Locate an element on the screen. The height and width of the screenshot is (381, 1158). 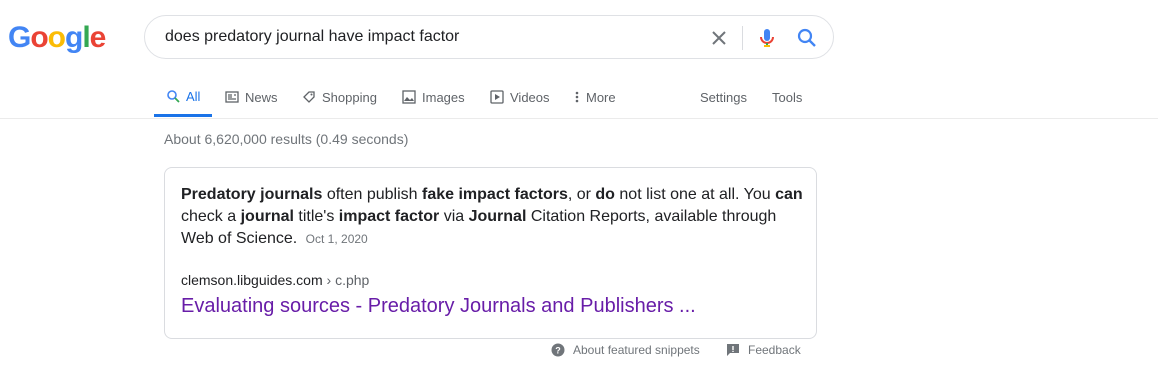
snippet-segment: journal is located at coordinates (267, 216).